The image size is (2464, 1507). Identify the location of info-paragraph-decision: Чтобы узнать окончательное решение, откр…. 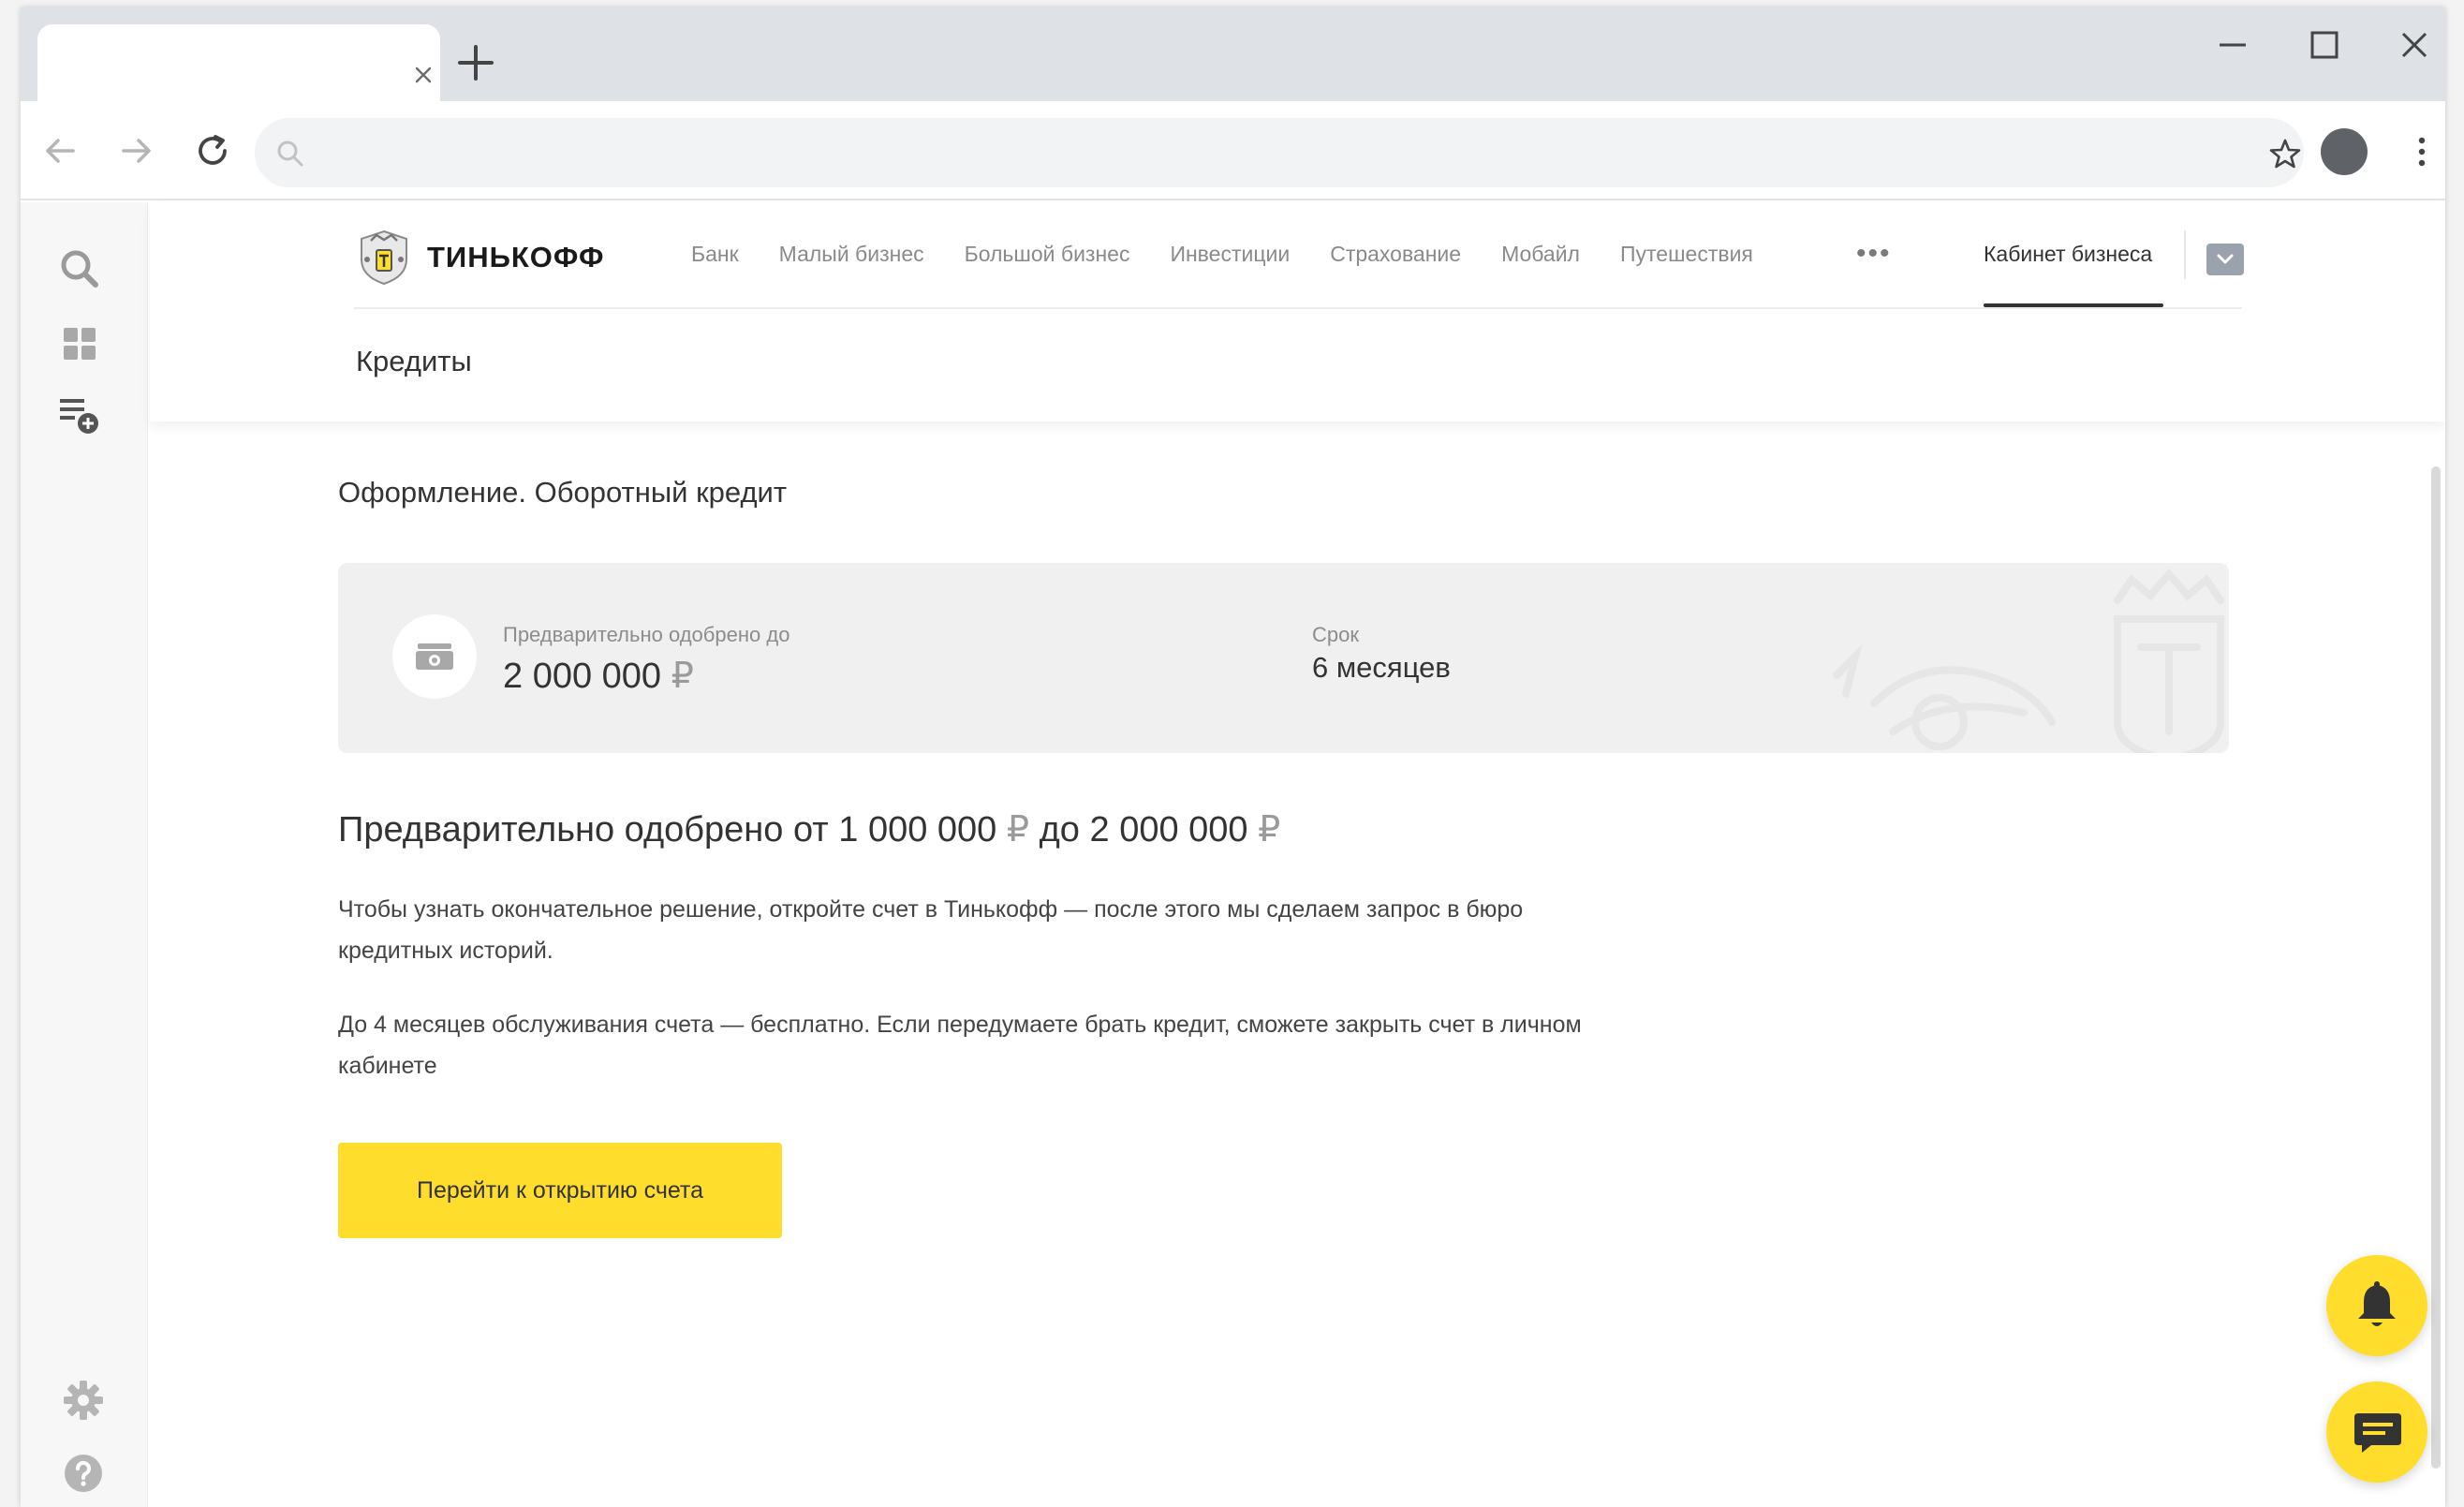
(931, 930).